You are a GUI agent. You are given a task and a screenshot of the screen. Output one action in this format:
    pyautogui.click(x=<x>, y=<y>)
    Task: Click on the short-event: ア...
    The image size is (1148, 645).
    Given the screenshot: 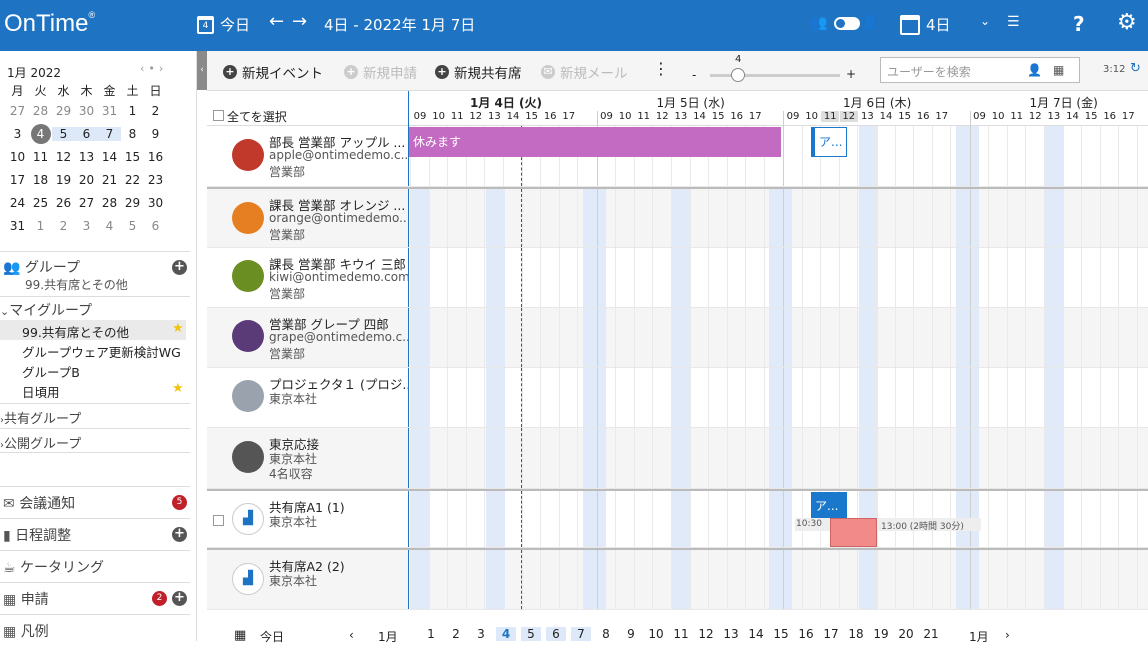 What is the action you would take?
    pyautogui.click(x=829, y=142)
    